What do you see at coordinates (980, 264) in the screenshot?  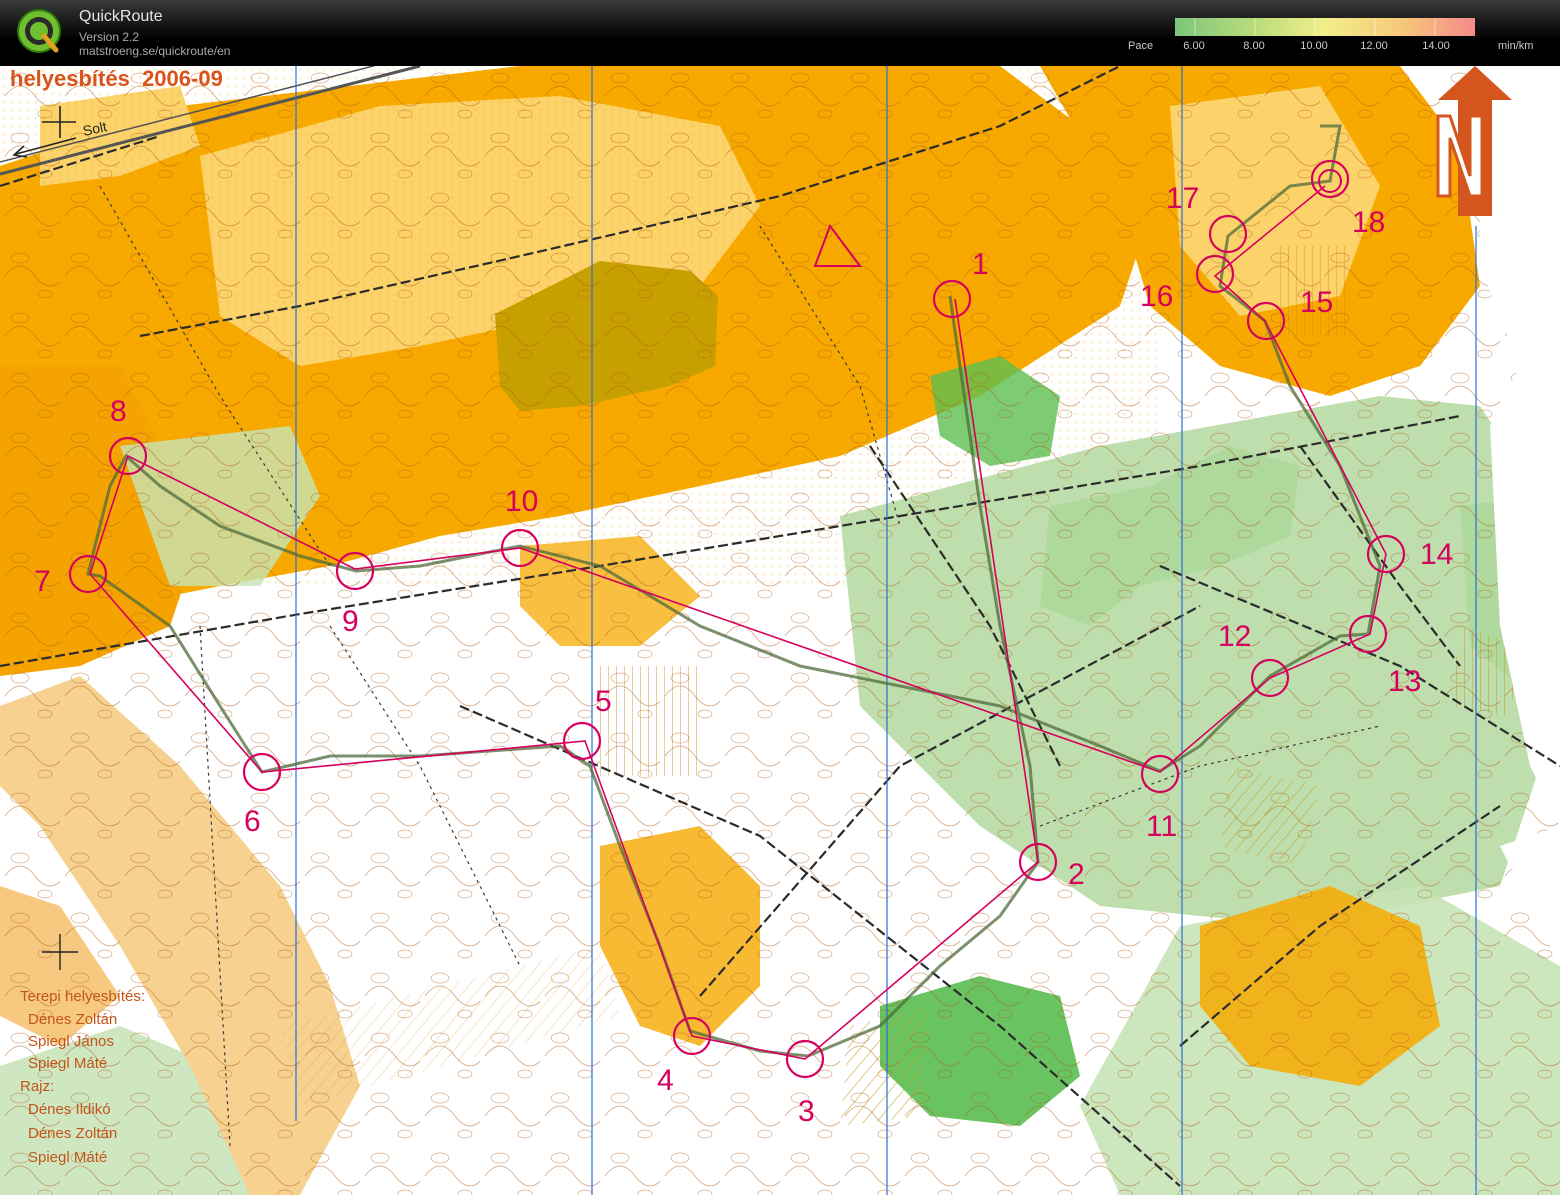 I see `control-label: 1` at bounding box center [980, 264].